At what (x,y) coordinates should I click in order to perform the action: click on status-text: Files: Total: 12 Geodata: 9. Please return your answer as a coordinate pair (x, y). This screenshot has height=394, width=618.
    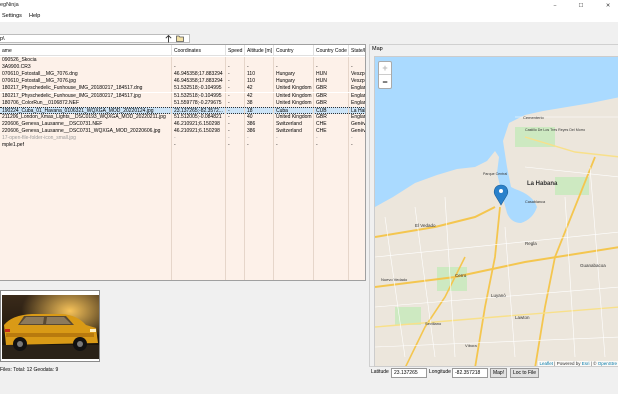
    Looking at the image, I should click on (29, 370).